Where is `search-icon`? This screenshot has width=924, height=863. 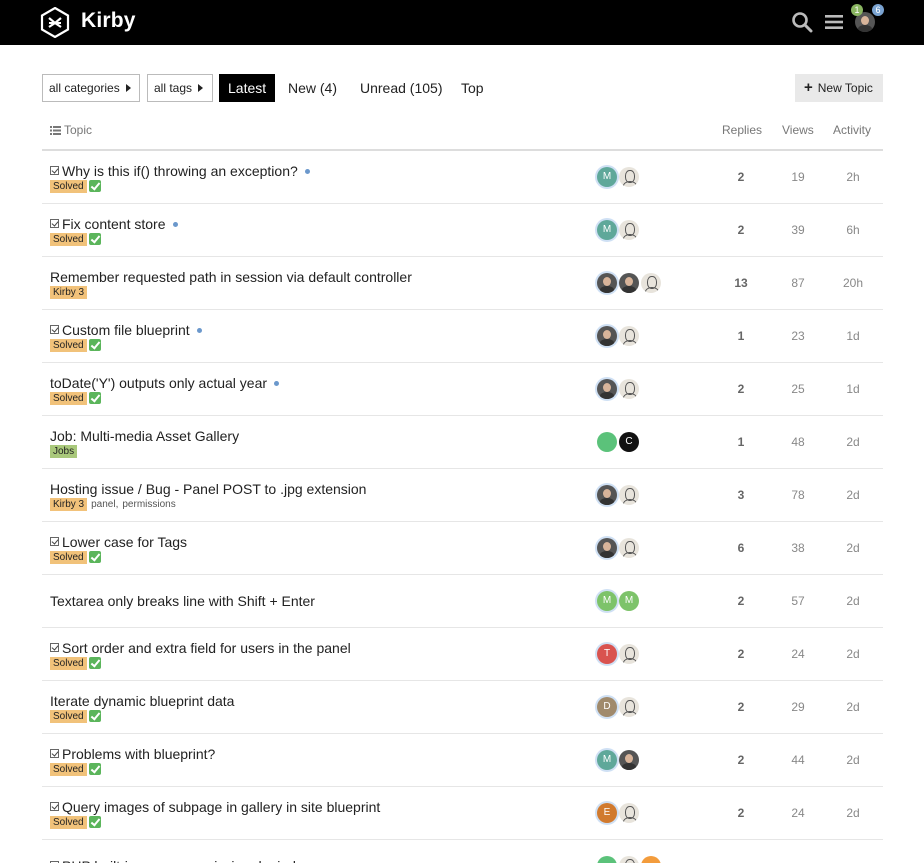
search-icon is located at coordinates (802, 22).